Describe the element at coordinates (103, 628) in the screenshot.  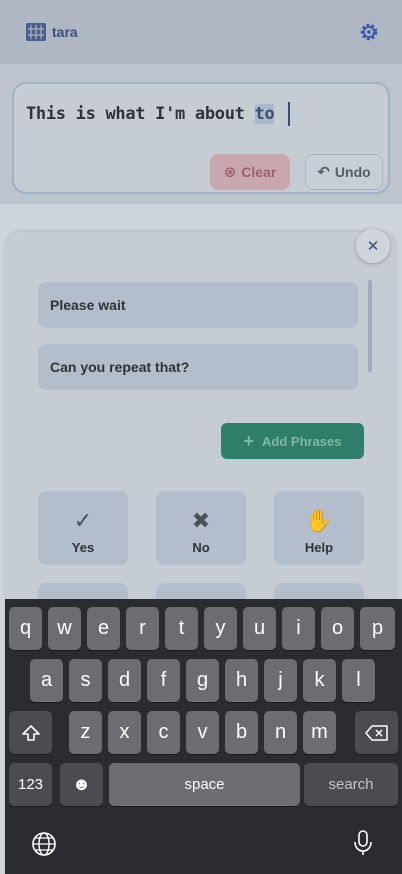
I see `key-e: e` at that location.